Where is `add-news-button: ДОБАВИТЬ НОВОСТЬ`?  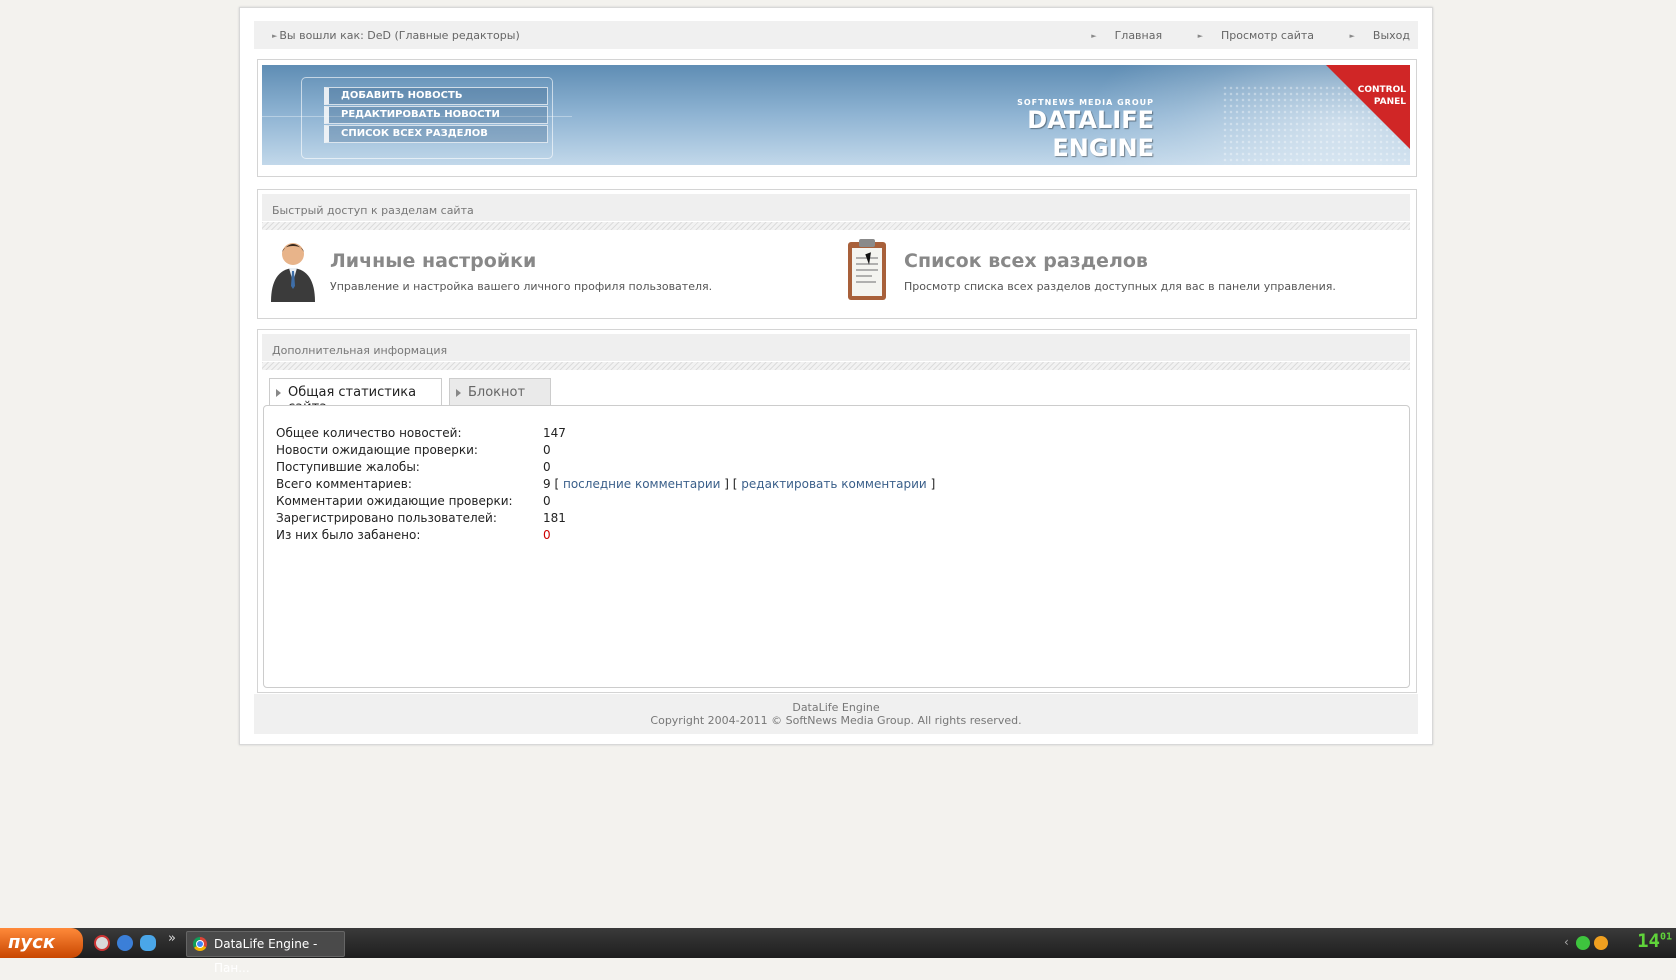 add-news-button: ДОБАВИТЬ НОВОСТЬ is located at coordinates (436, 96).